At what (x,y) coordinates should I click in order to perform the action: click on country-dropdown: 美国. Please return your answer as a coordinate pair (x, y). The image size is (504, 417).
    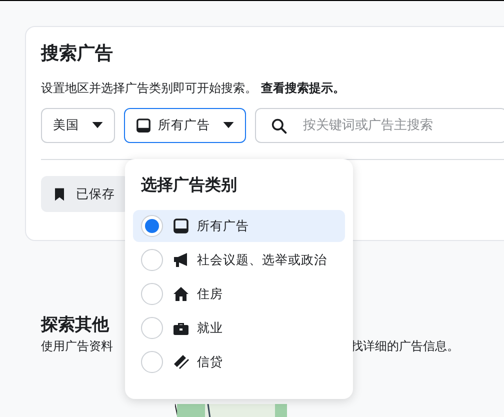
    Looking at the image, I should click on (78, 125).